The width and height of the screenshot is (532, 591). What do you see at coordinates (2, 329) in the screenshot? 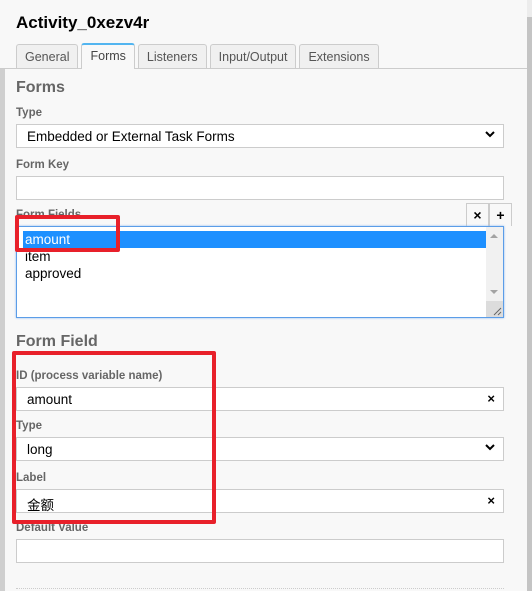
I see `left-border-strip` at bounding box center [2, 329].